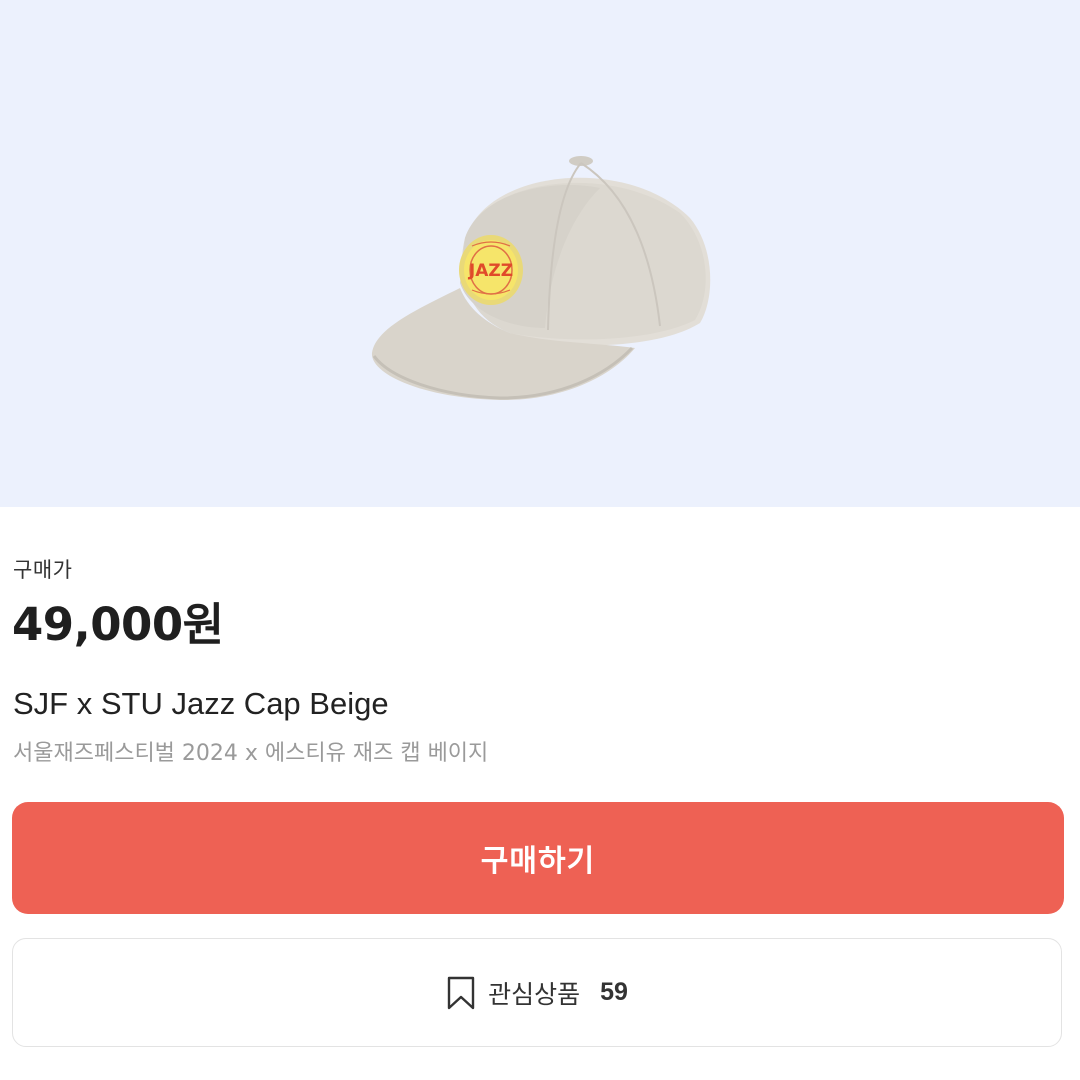  Describe the element at coordinates (43, 570) in the screenshot. I see `price-label: 구매가` at that location.